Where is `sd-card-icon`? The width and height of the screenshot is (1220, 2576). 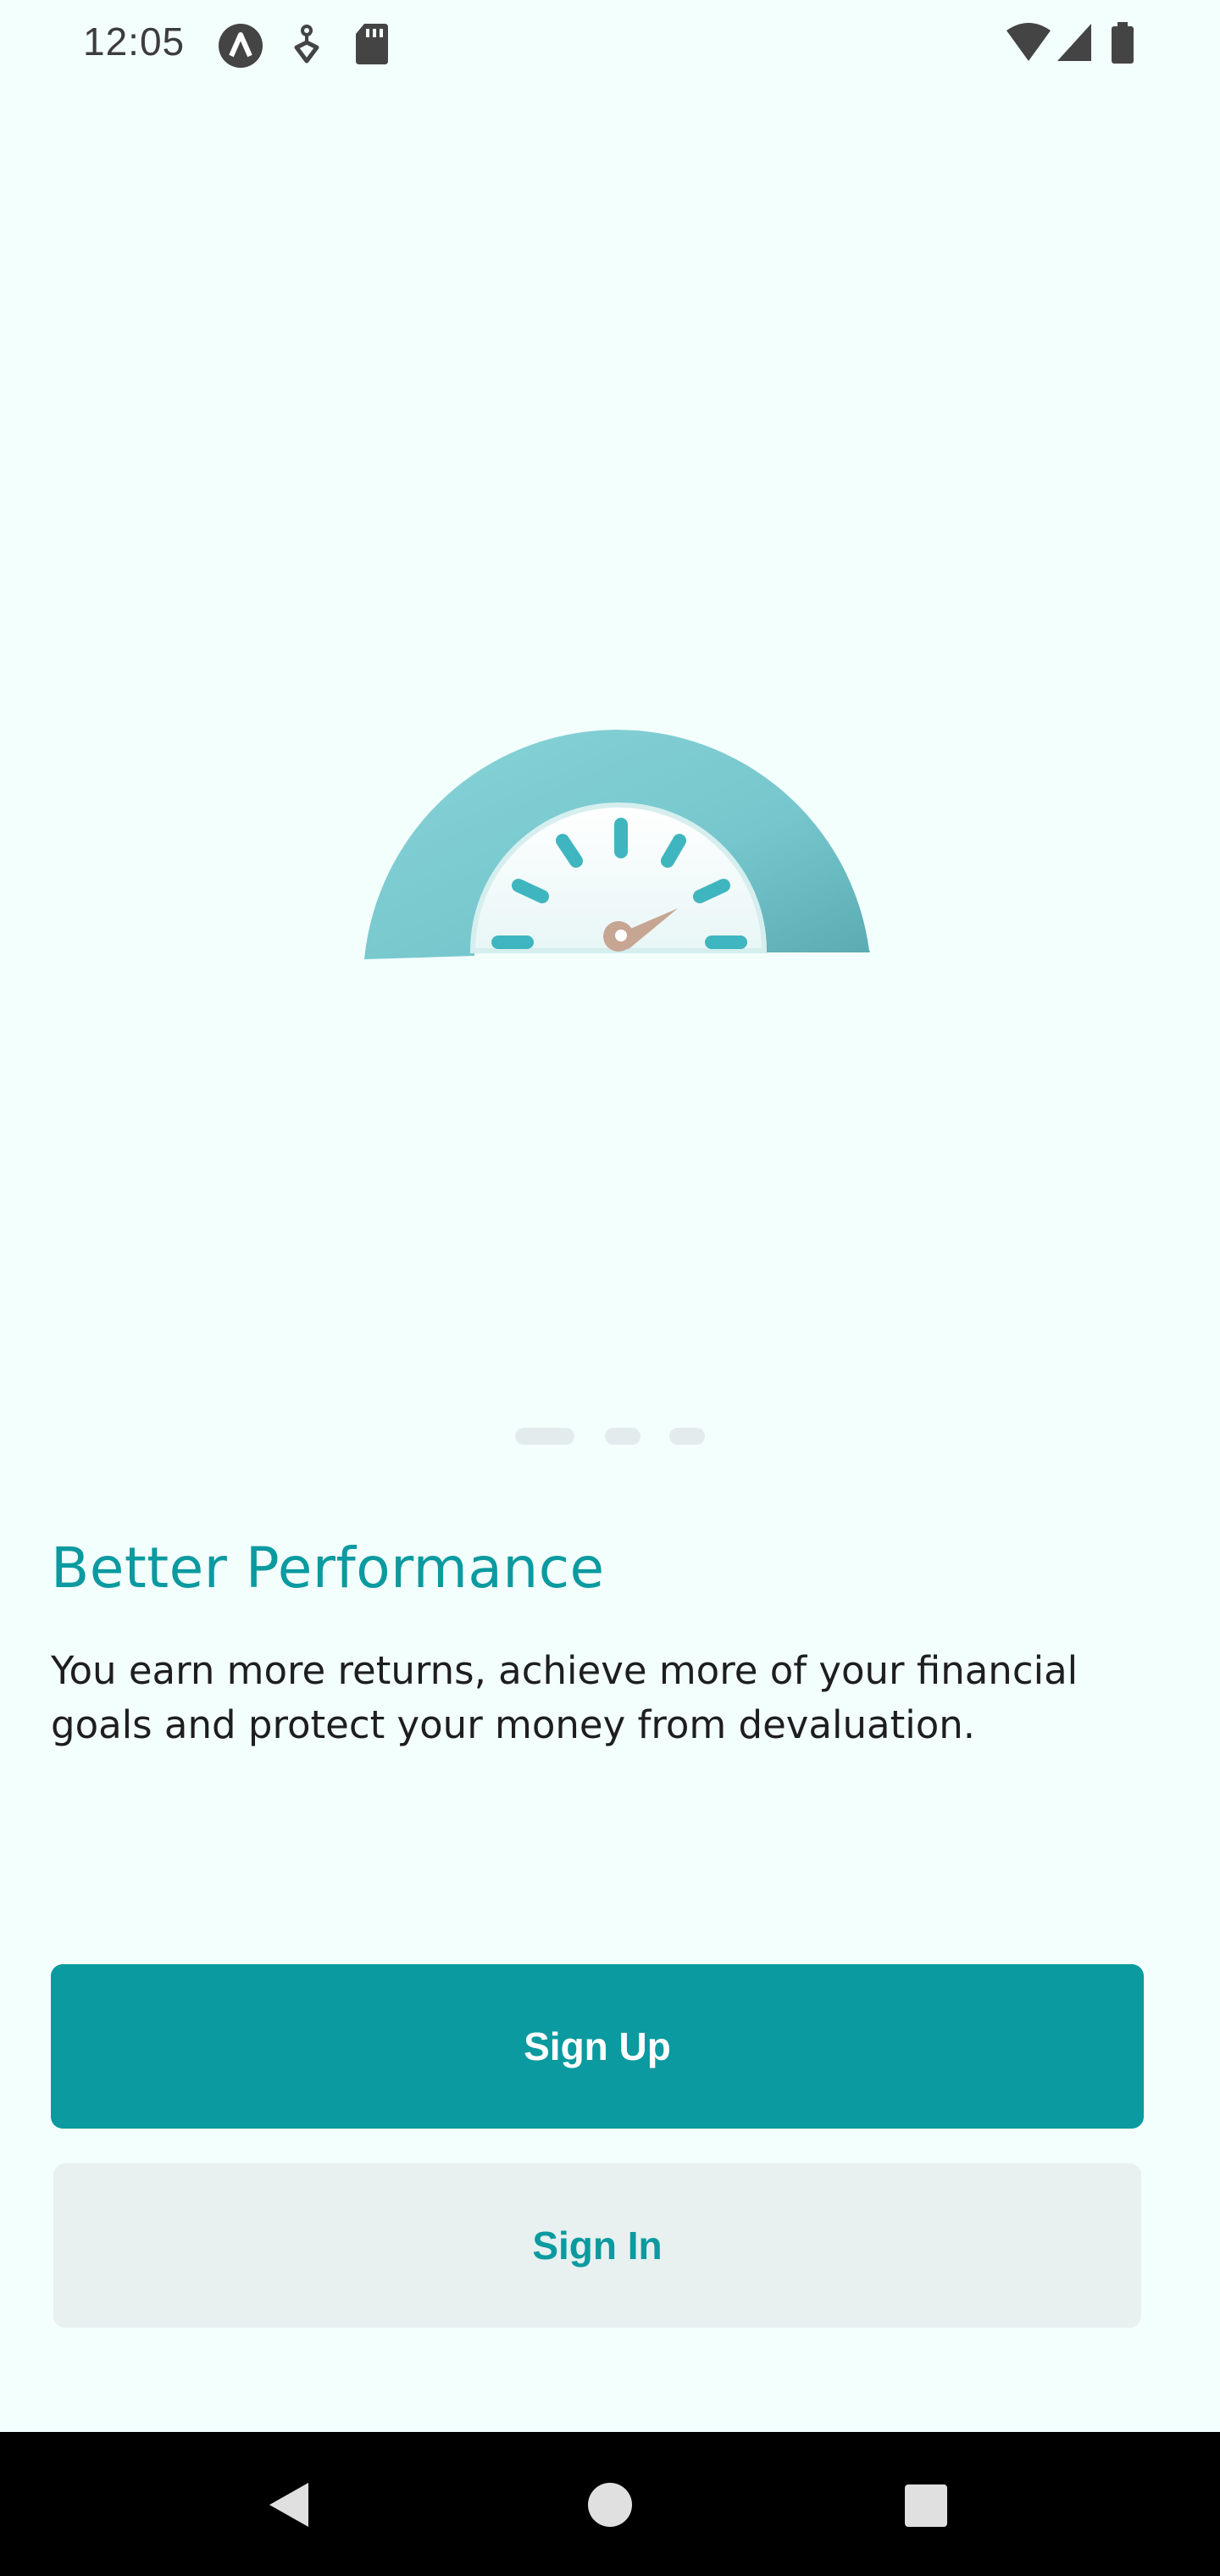 sd-card-icon is located at coordinates (372, 46).